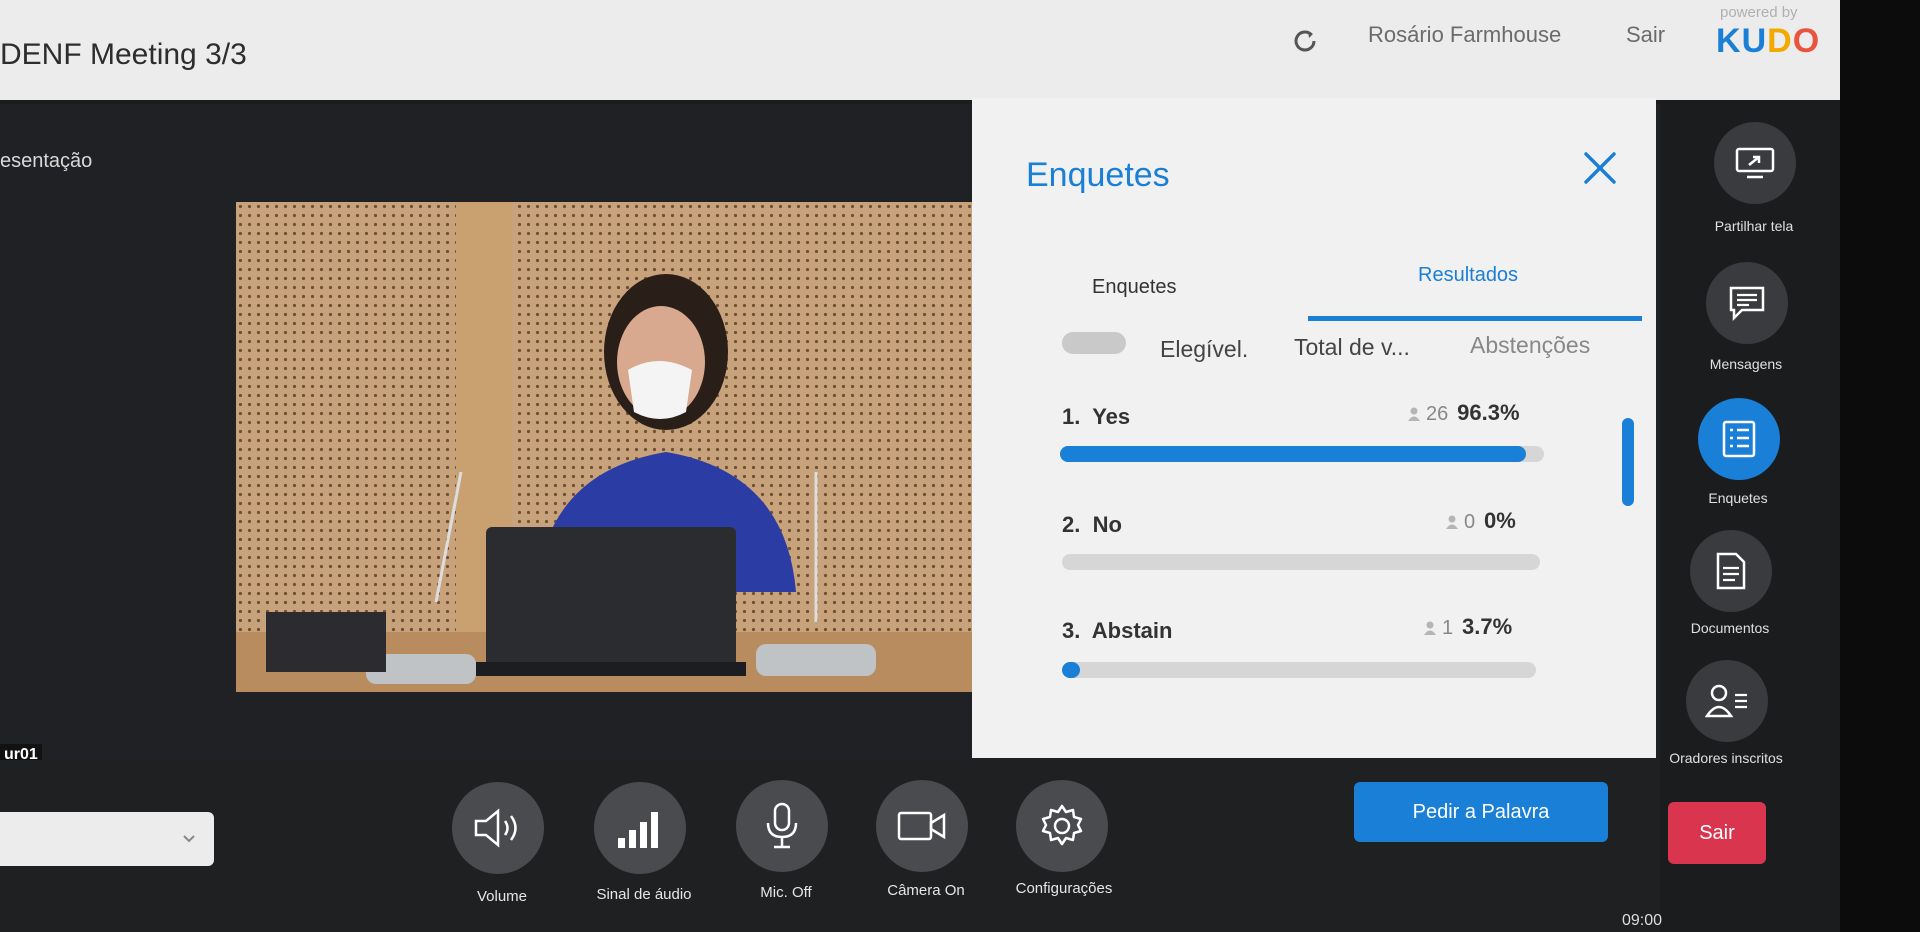  I want to click on document-icon, so click(1731, 571).